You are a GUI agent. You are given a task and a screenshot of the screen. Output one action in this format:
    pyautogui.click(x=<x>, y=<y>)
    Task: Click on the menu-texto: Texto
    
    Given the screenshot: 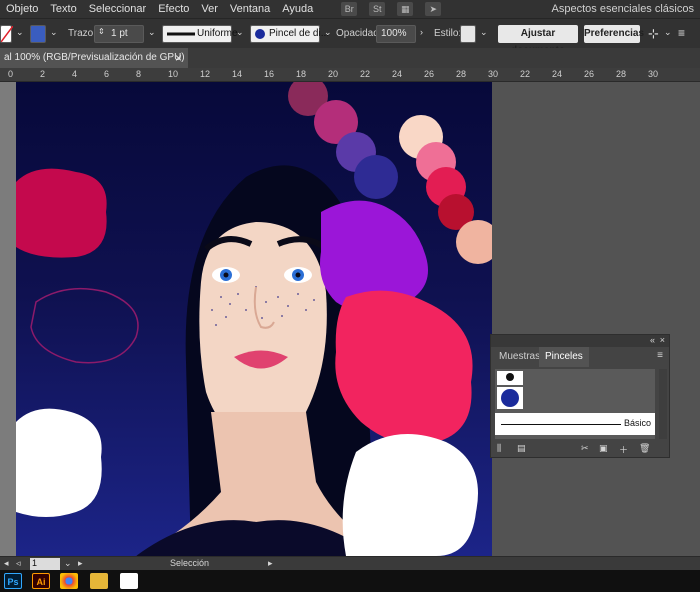 What is the action you would take?
    pyautogui.click(x=63, y=9)
    